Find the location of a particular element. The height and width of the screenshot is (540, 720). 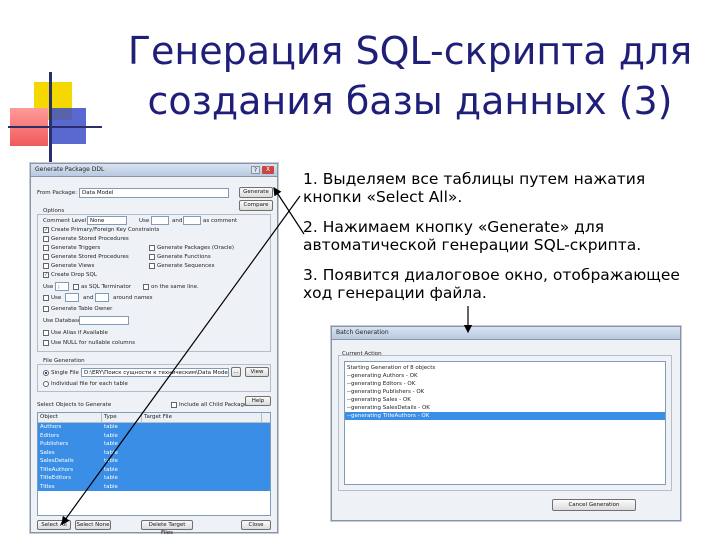

row-object: SalesDetails is located at coordinates (57, 461).